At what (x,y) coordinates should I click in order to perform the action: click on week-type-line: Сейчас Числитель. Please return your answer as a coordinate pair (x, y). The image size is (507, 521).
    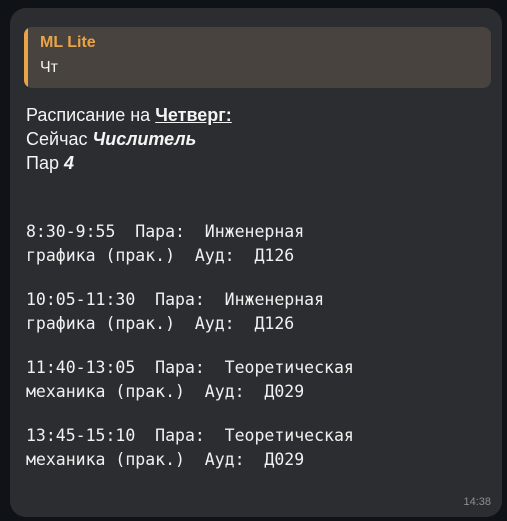
    Looking at the image, I should click on (129, 139).